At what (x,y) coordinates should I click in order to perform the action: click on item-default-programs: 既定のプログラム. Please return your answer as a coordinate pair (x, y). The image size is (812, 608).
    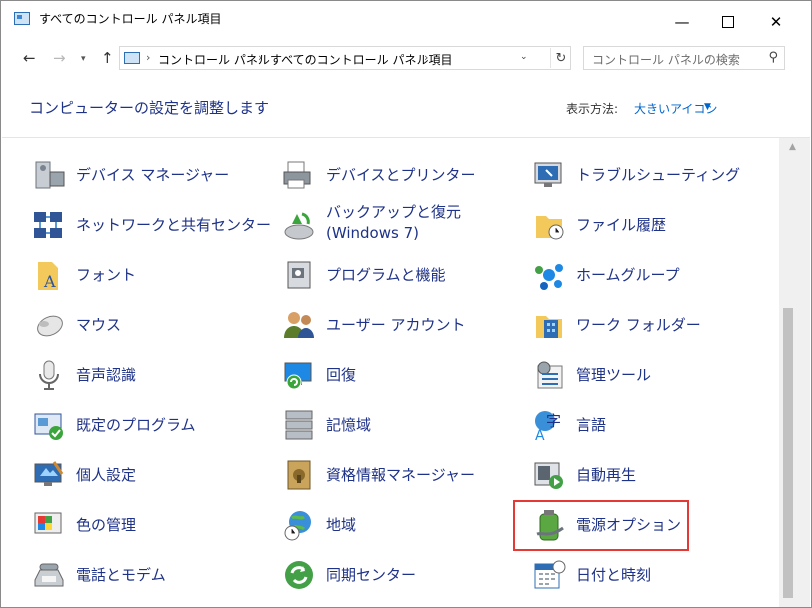
    Looking at the image, I should click on (114, 425).